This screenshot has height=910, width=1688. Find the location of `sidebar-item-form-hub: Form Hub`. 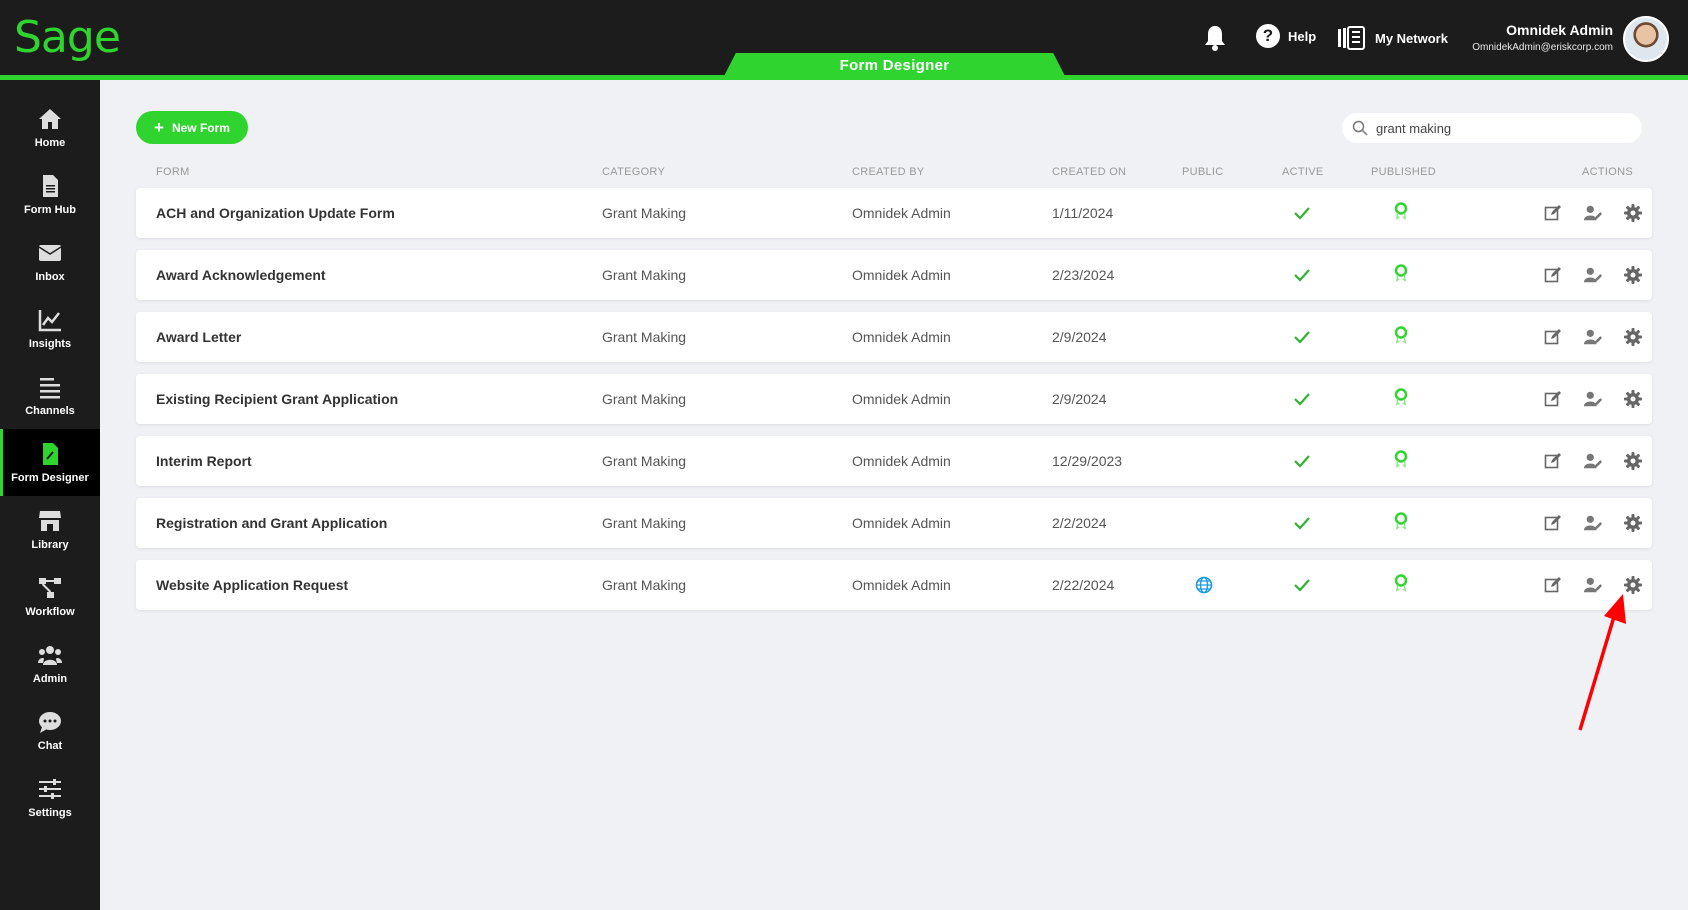

sidebar-item-form-hub: Form Hub is located at coordinates (50, 194).